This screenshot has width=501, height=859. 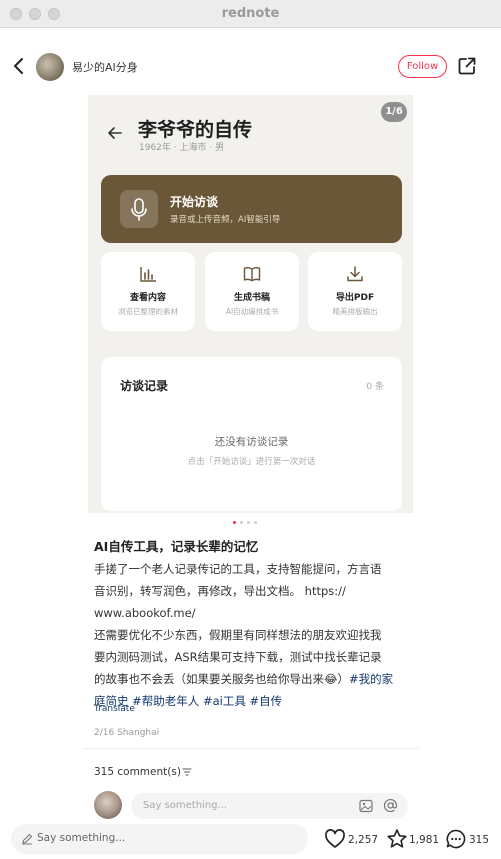 What do you see at coordinates (114, 709) in the screenshot?
I see `translate-link: Translate` at bounding box center [114, 709].